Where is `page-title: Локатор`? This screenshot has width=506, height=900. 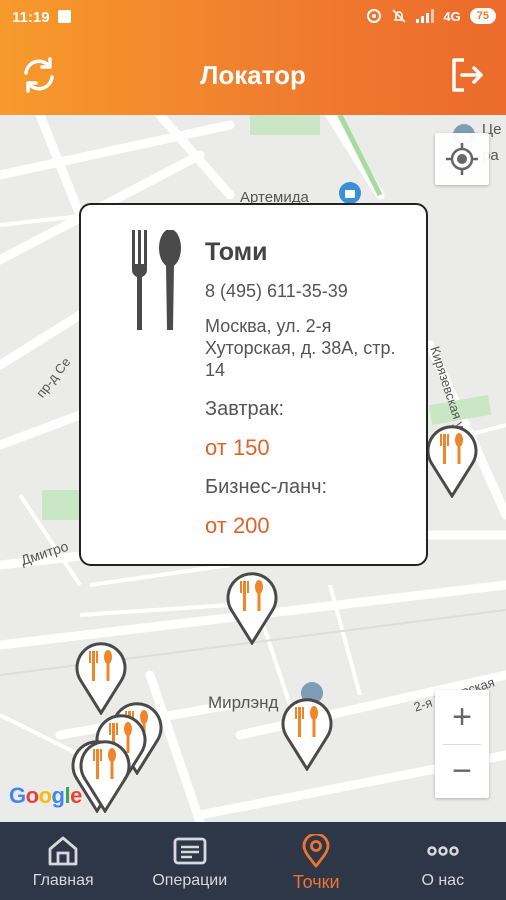
page-title: Локатор is located at coordinates (253, 75).